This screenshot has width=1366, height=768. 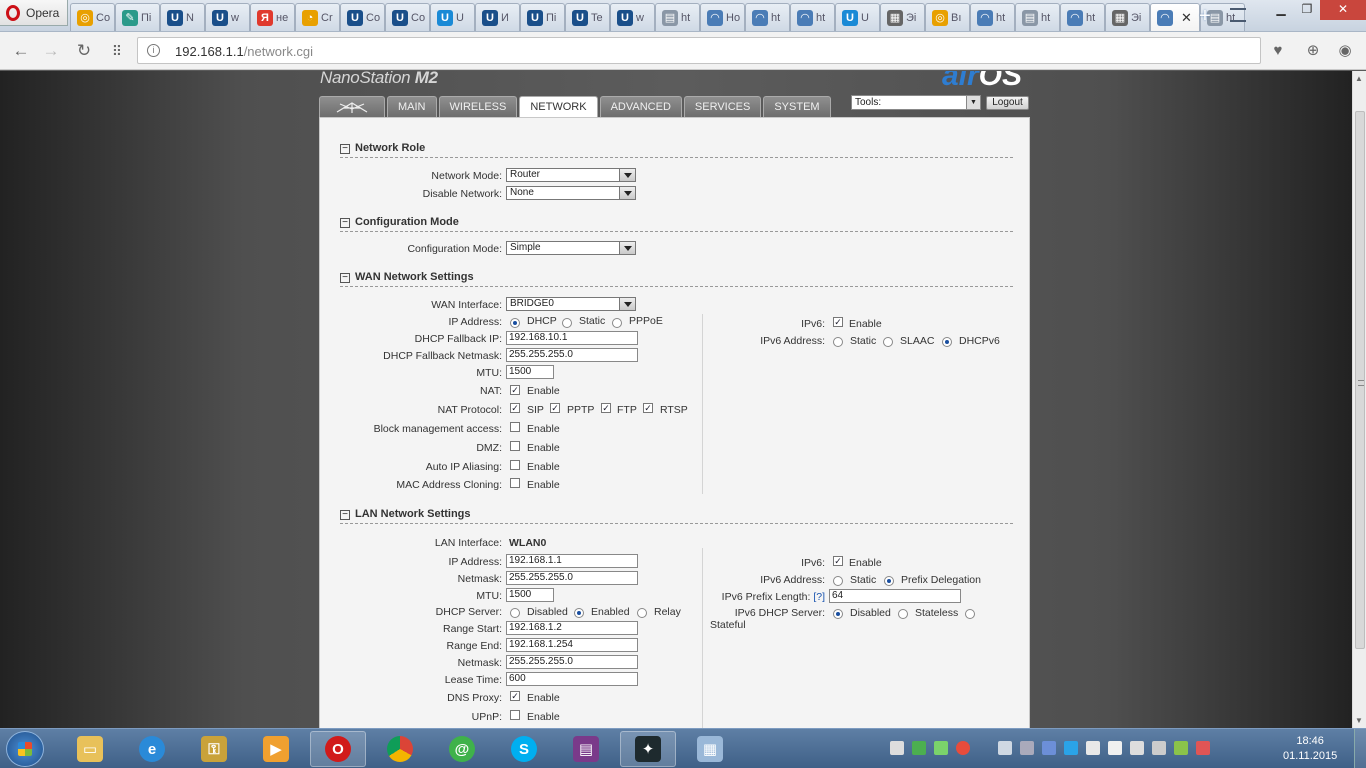 I want to click on nat-rtsp-checkbox: ✓, so click(x=648, y=408).